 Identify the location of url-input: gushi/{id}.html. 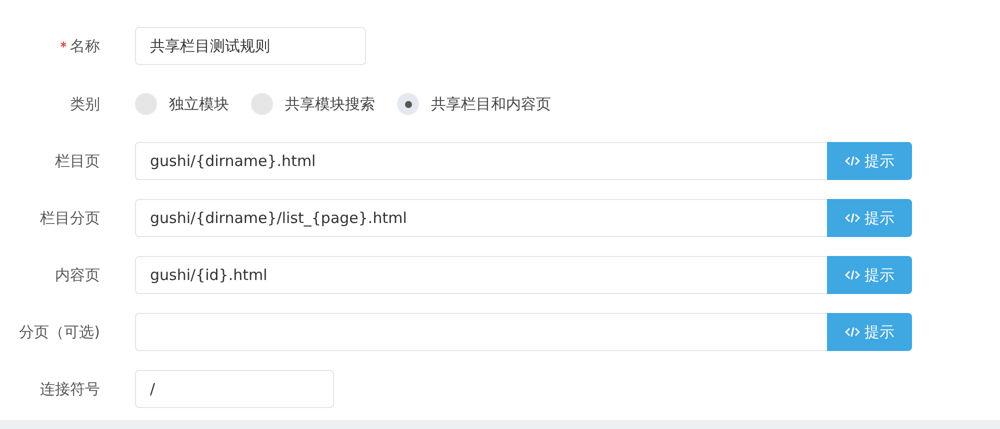
(481, 275).